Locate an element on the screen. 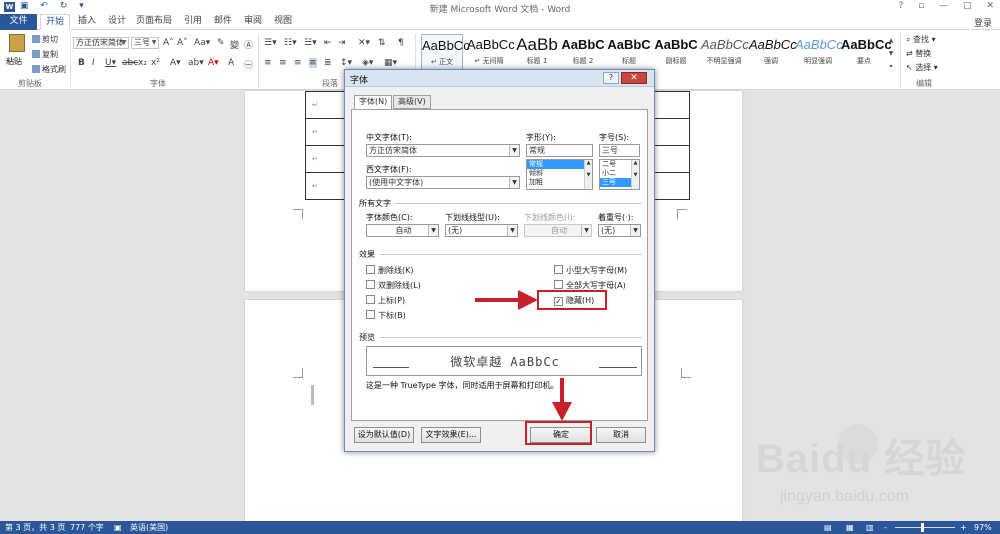 This screenshot has height=534, width=1000. tab-page-layout: 页面布局 is located at coordinates (154, 22).